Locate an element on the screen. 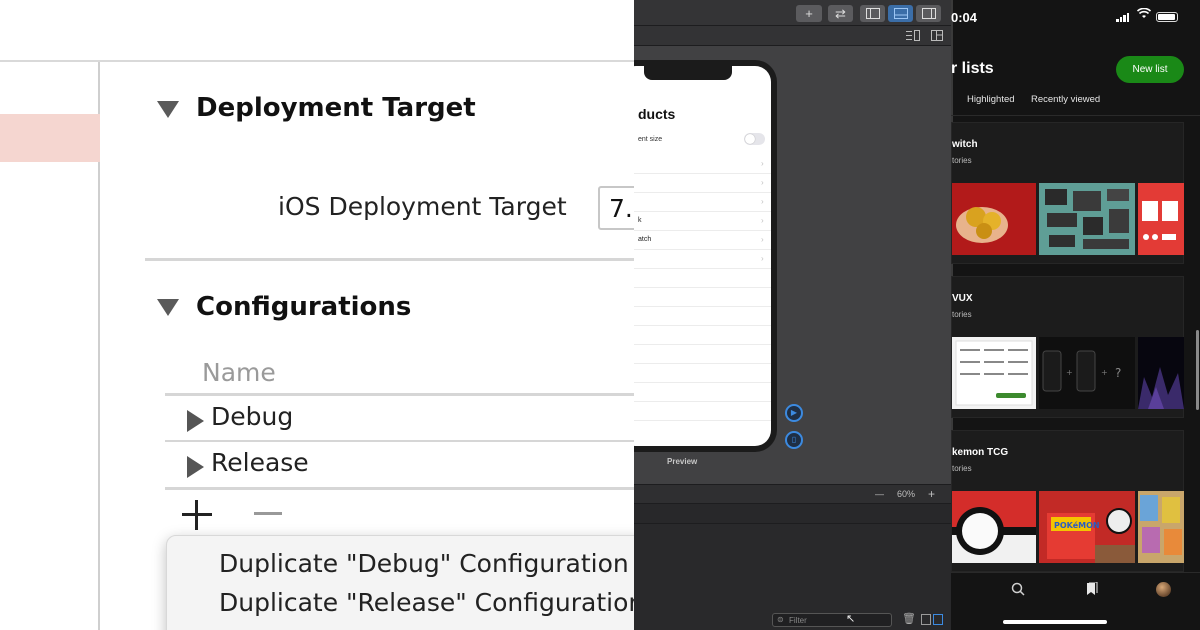 The width and height of the screenshot is (1200, 630). debug-area-toggle-icon is located at coordinates (900, 13).